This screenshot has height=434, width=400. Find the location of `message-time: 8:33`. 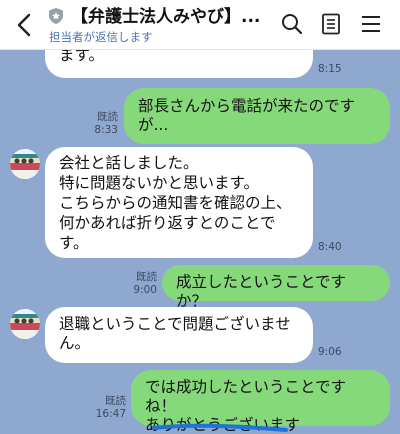

message-time: 8:33 is located at coordinates (106, 130).